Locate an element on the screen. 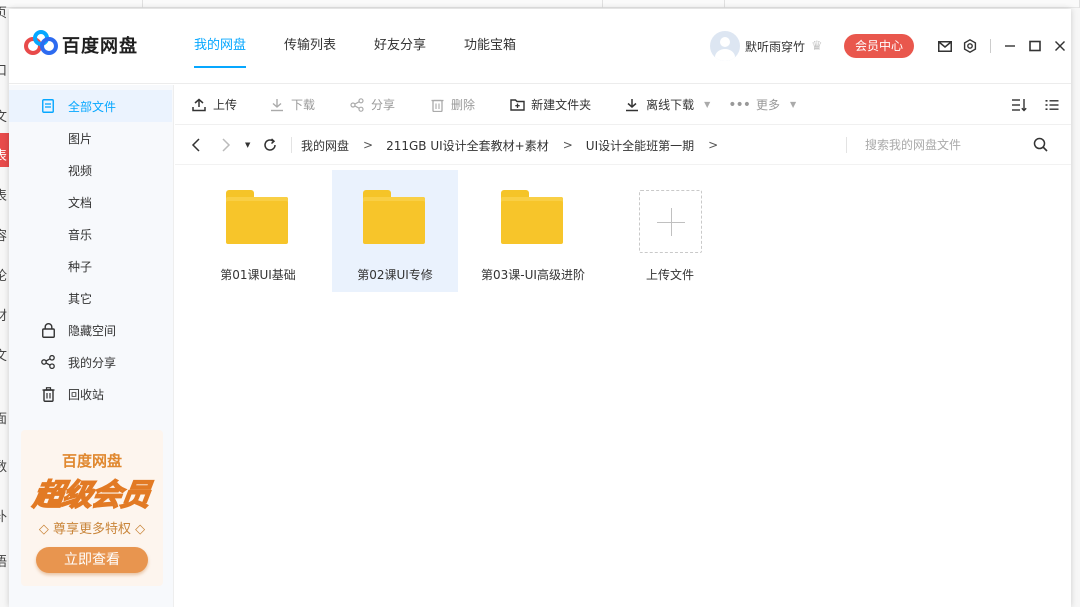  sidebar-item-others: 其它 is located at coordinates (90, 298).